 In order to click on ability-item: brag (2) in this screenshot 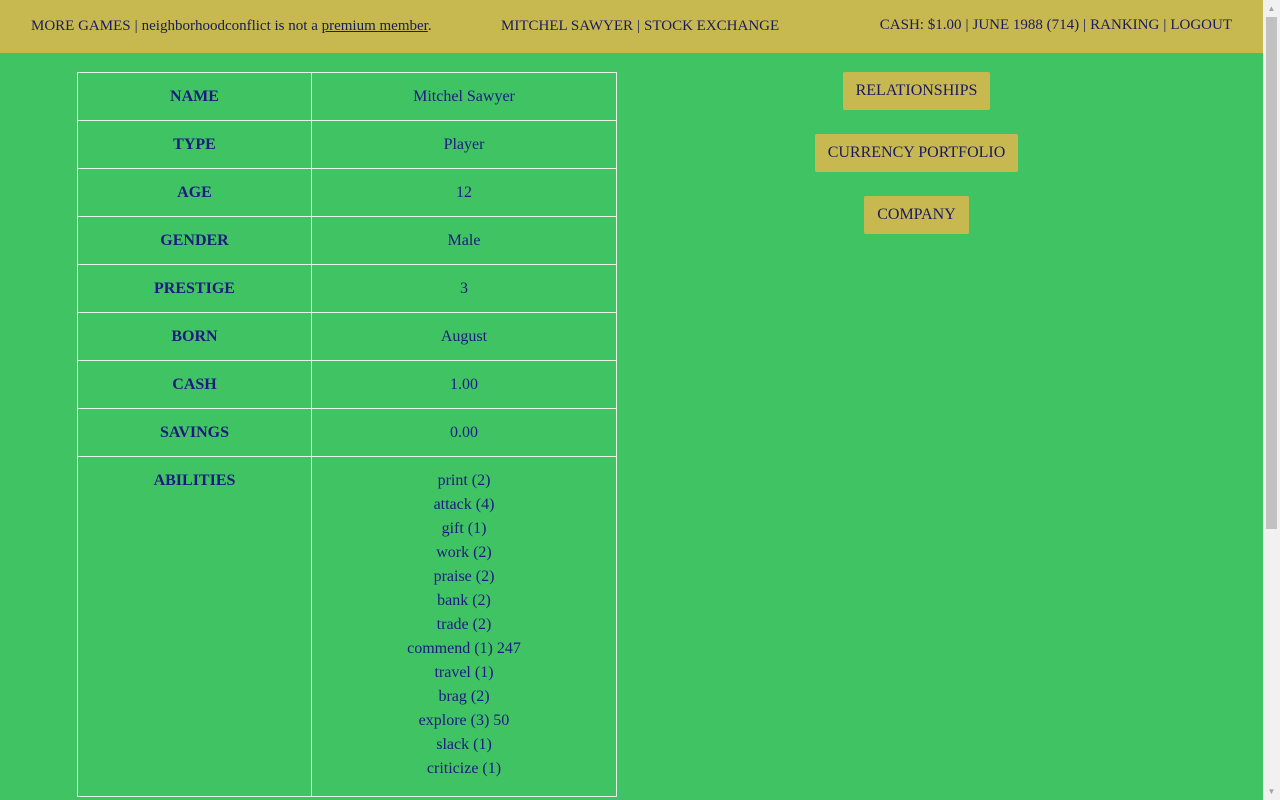, I will do `click(464, 696)`.